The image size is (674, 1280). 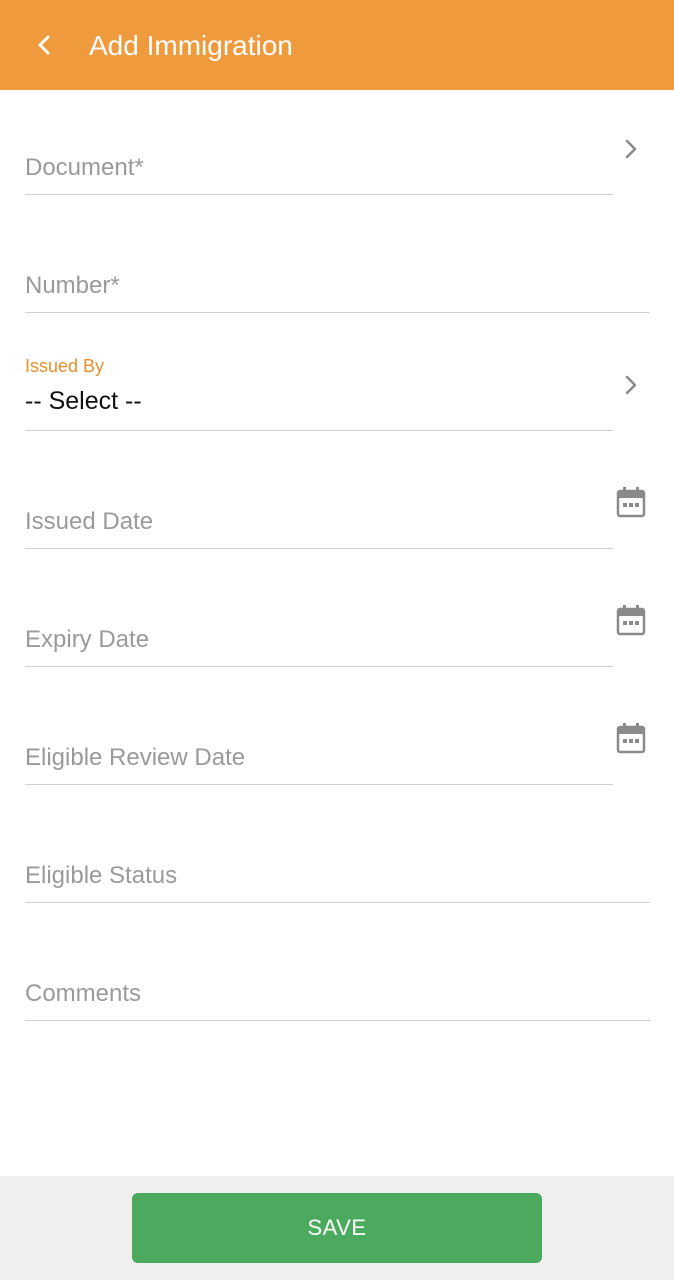 What do you see at coordinates (135, 757) in the screenshot?
I see `eligible-review-date-placeholder: Eligible Review Date` at bounding box center [135, 757].